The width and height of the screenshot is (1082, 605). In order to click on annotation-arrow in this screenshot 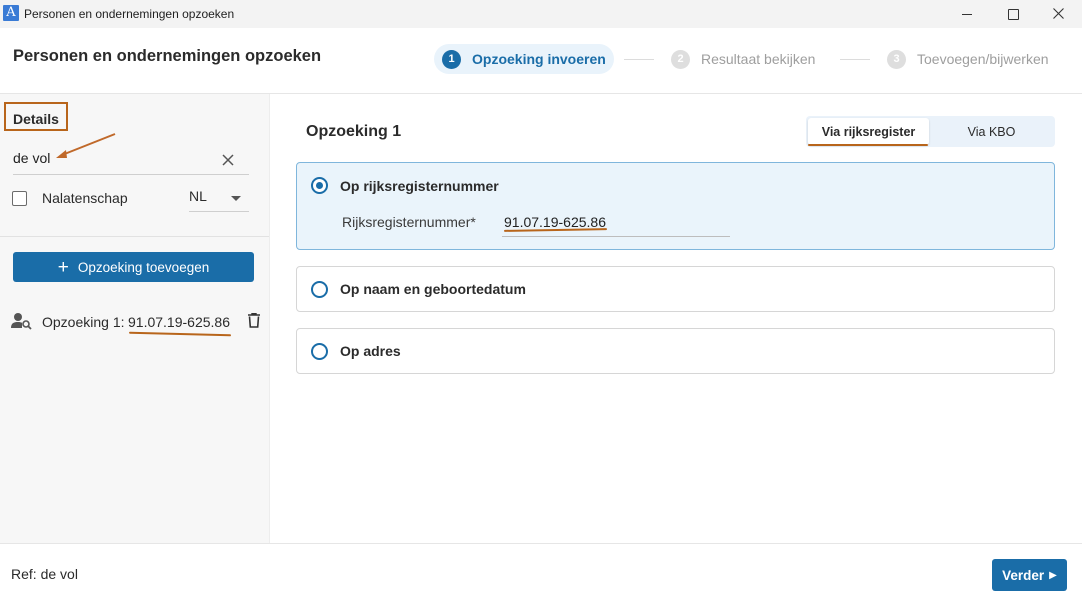, I will do `click(86, 145)`.